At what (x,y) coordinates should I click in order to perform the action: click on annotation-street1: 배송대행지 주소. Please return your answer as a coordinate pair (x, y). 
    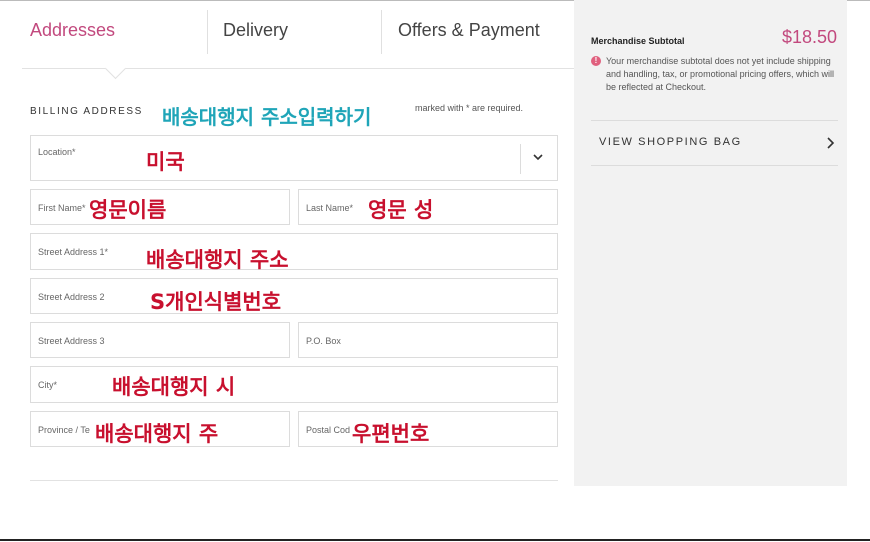
    Looking at the image, I should click on (217, 260).